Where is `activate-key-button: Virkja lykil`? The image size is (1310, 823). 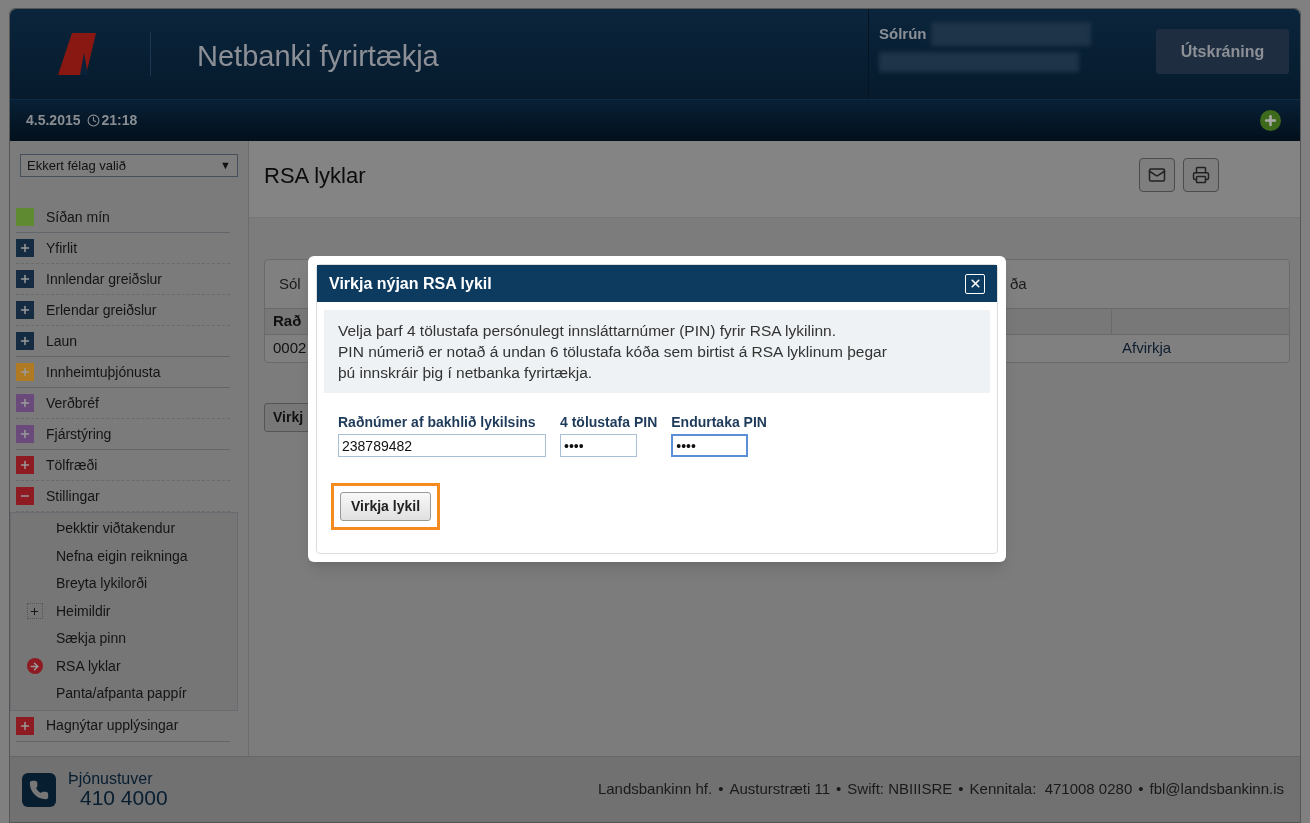 activate-key-button: Virkja lykil is located at coordinates (385, 506).